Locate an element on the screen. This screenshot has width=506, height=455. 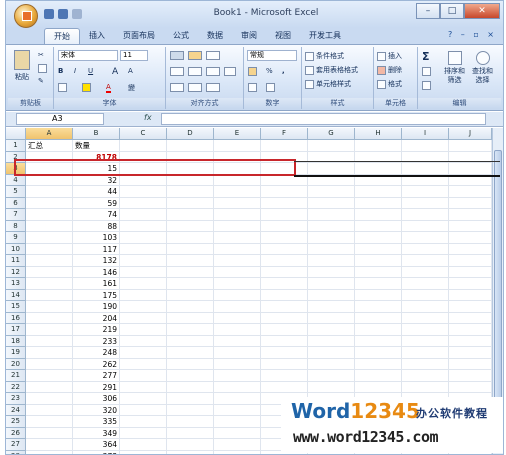
cell-b23: 306 is located at coordinates (96, 399).